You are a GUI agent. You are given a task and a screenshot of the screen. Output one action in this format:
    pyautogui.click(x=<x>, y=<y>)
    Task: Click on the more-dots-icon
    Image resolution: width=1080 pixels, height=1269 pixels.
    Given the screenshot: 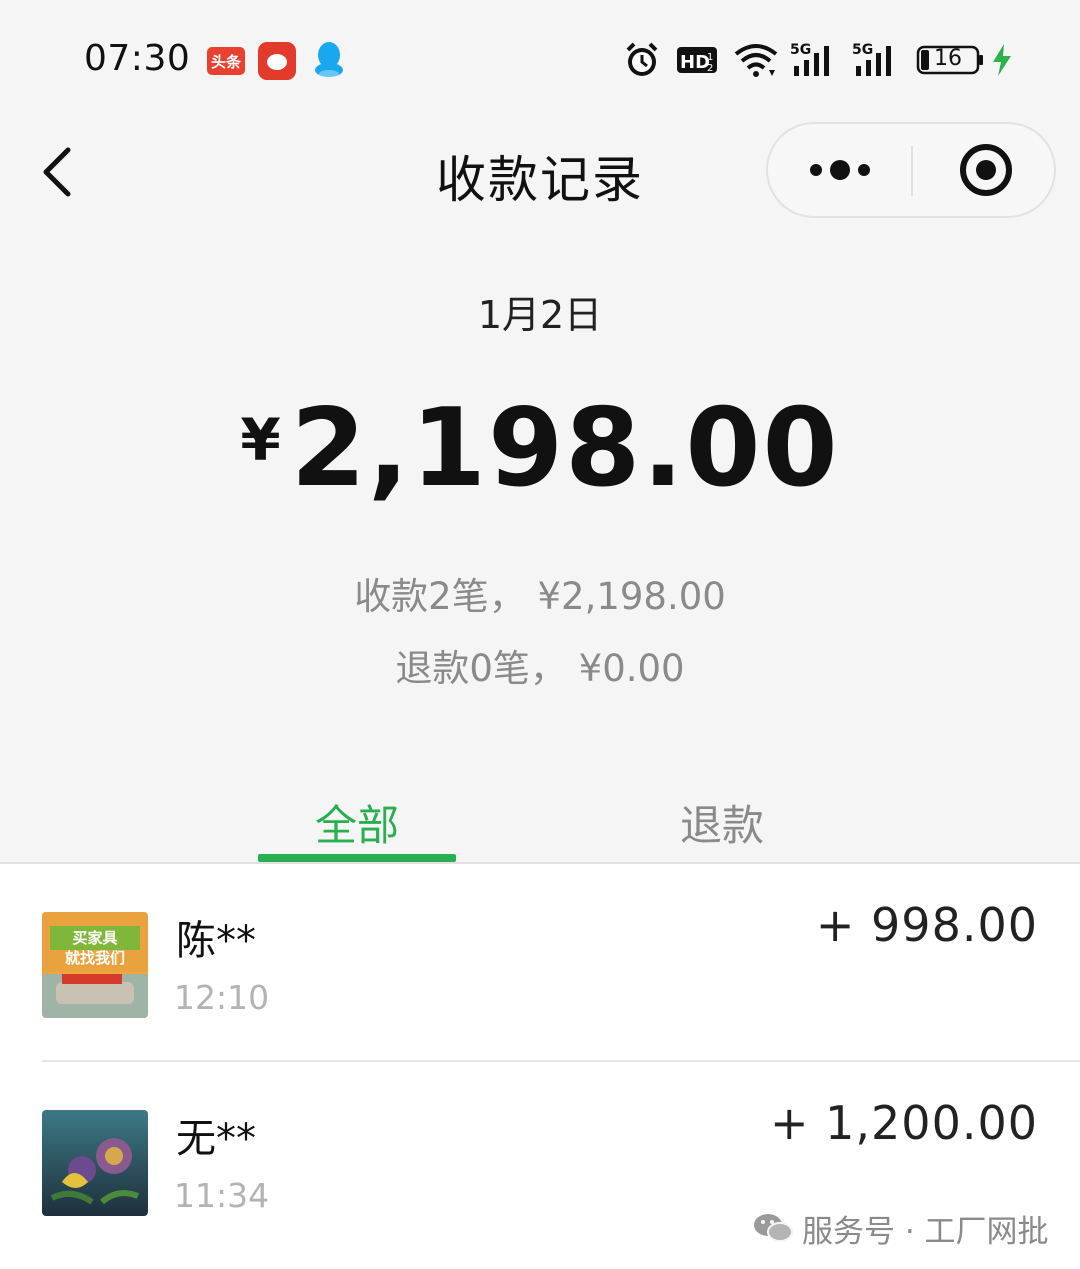 What is the action you would take?
    pyautogui.click(x=840, y=170)
    